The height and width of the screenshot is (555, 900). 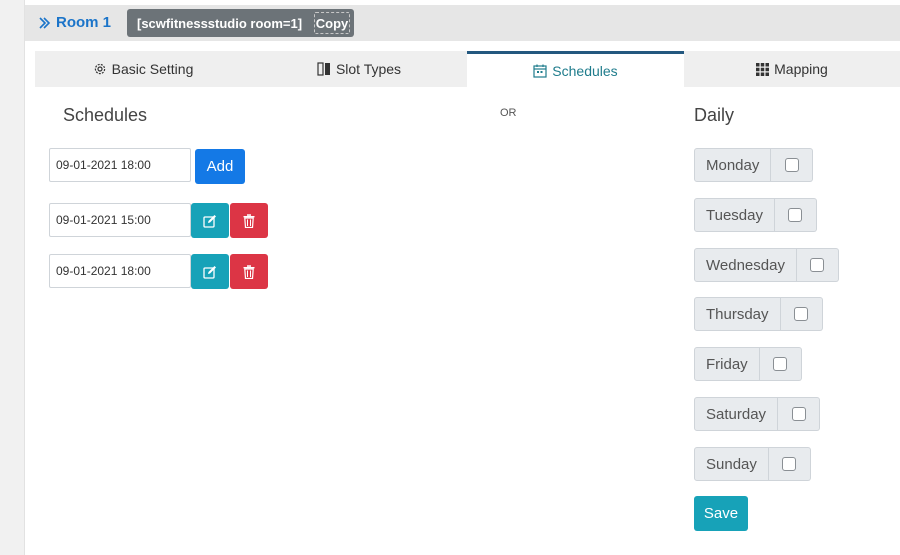 I want to click on double-chevron-right-icon, so click(x=45, y=22).